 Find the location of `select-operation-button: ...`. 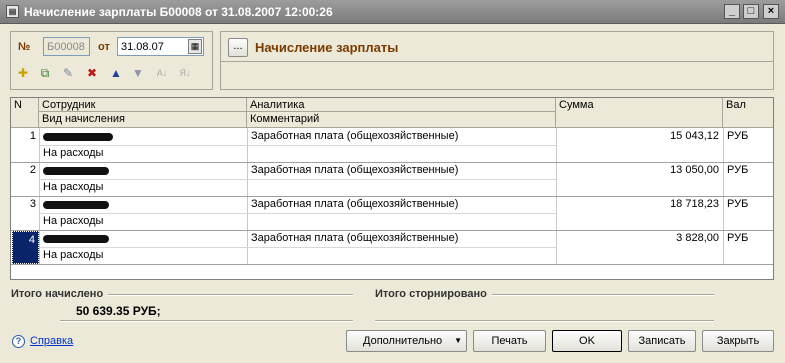

select-operation-button: ... is located at coordinates (238, 47).